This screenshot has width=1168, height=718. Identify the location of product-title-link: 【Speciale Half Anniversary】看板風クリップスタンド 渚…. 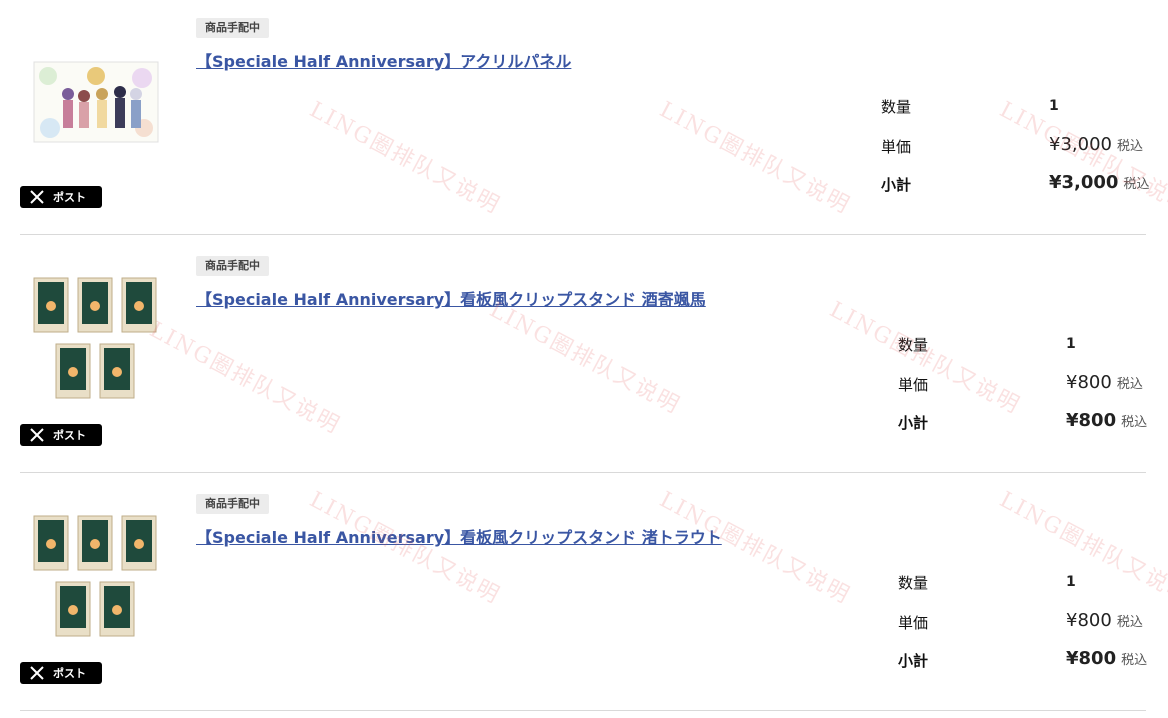
(459, 536).